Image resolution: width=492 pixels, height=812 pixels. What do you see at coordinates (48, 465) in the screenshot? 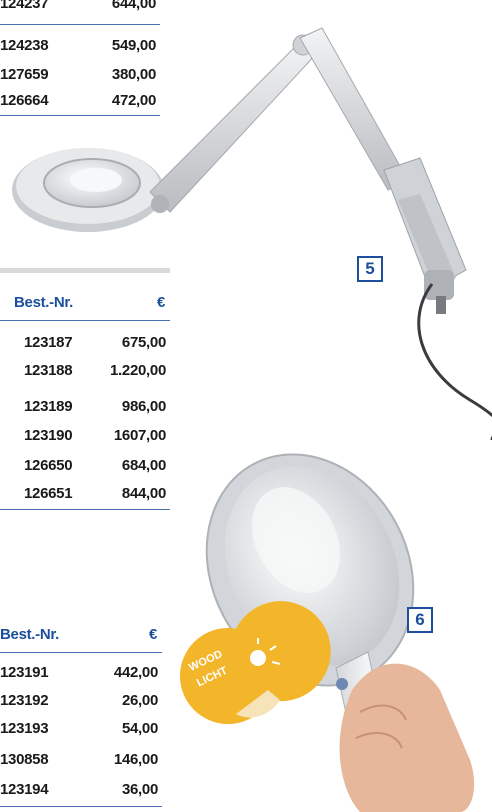
I see `table-cell-order-number: 126650` at bounding box center [48, 465].